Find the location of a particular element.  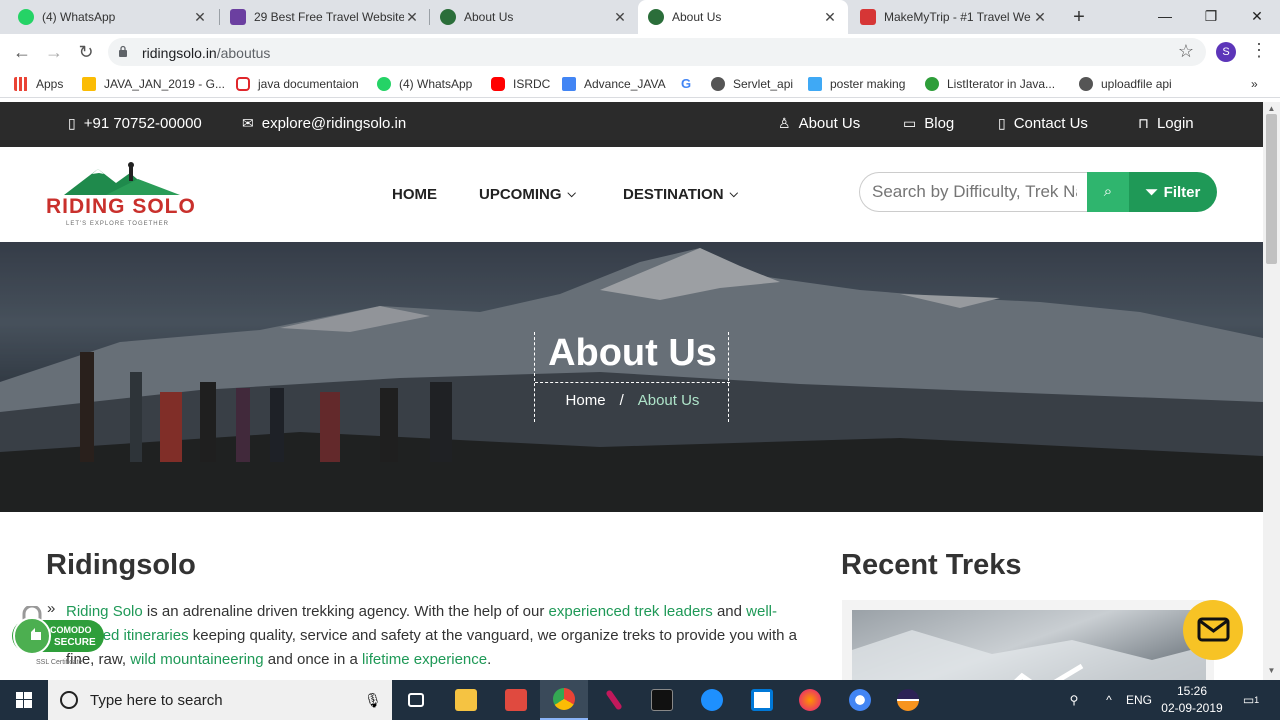

recent-trek-card is located at coordinates (1028, 640).